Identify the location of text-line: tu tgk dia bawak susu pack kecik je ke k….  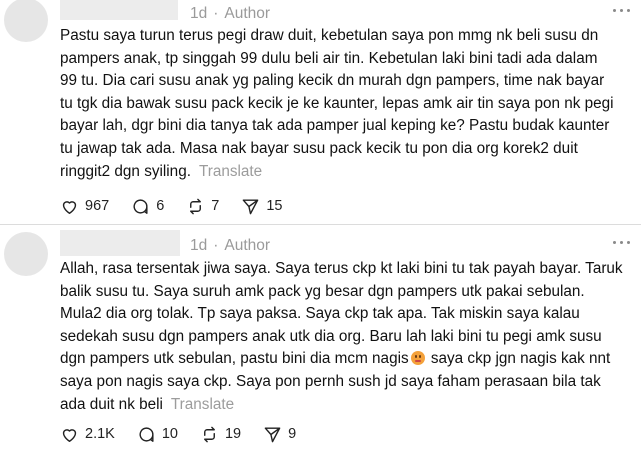
(337, 103).